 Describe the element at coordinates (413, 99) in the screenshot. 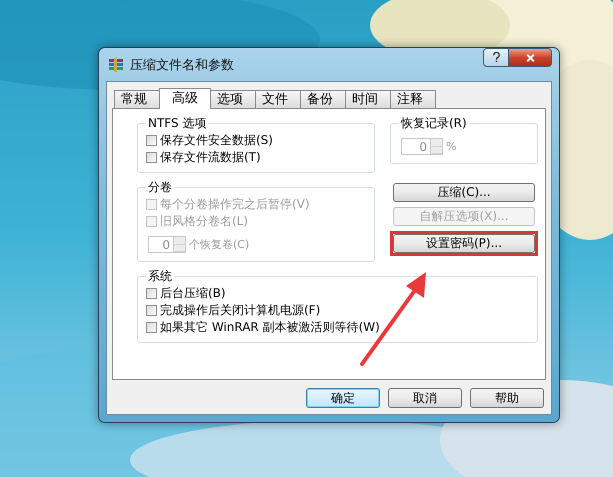

I see `tab: 注释` at that location.